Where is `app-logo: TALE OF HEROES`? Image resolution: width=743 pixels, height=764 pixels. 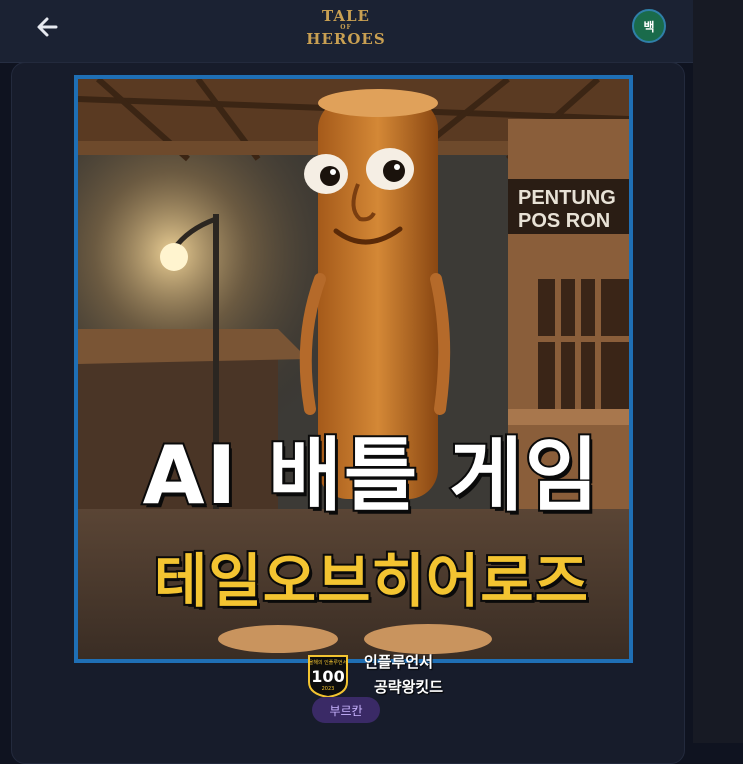 app-logo: TALE OF HEROES is located at coordinates (346, 30).